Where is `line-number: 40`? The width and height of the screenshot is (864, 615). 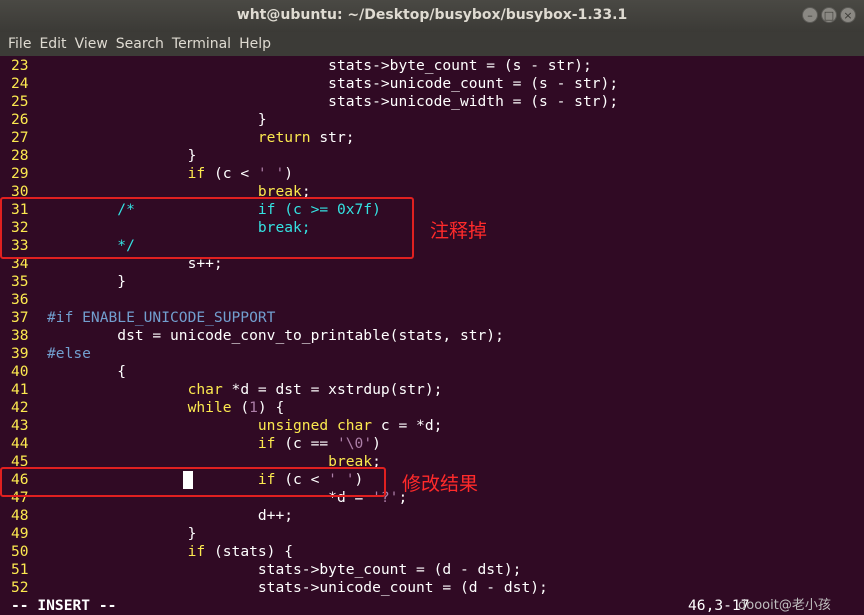 line-number: 40 is located at coordinates (20, 371).